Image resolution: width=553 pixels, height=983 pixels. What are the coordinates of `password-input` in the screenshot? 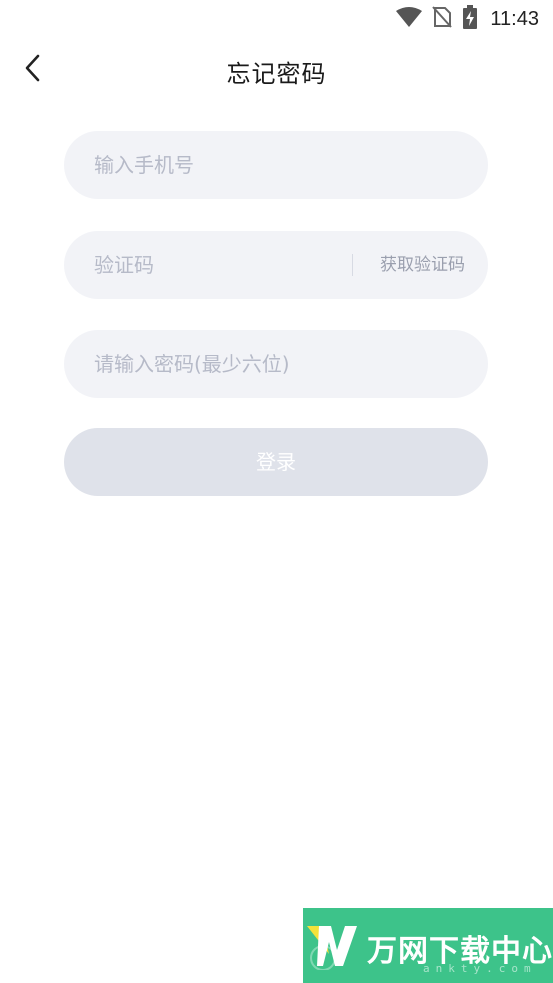 It's located at (274, 364).